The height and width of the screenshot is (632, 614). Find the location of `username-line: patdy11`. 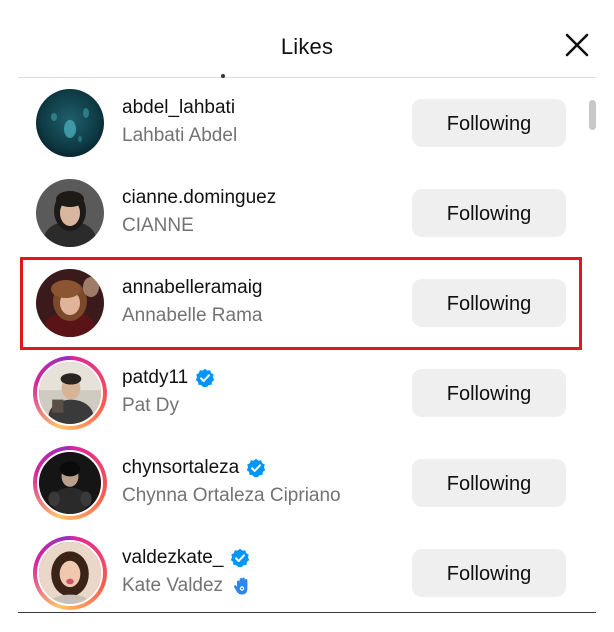

username-line: patdy11 is located at coordinates (262, 378).